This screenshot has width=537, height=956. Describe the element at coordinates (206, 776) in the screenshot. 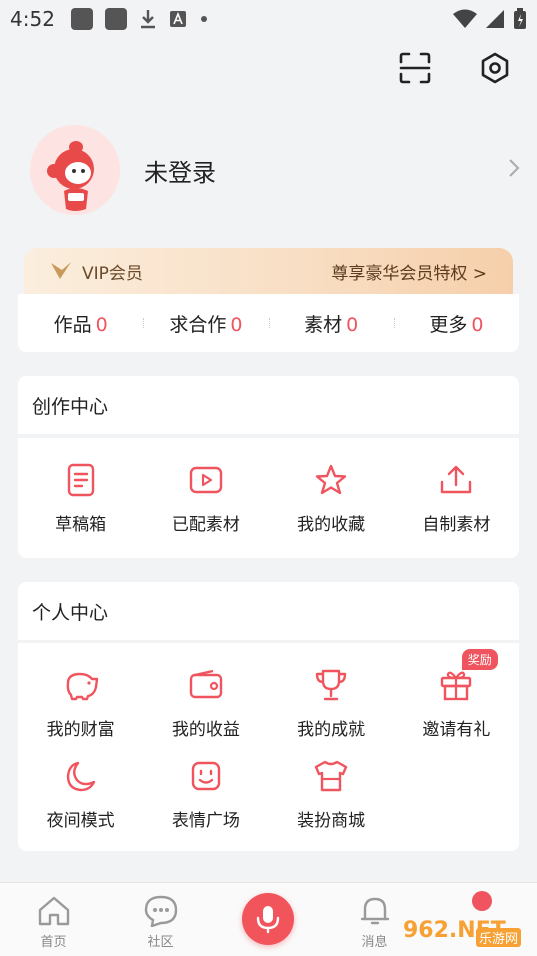

I see `emoji-icon` at that location.